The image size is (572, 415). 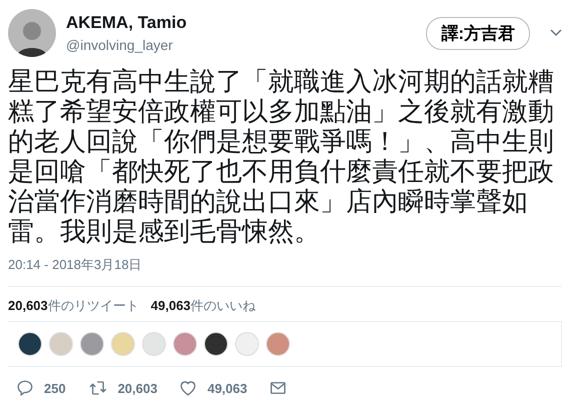 What do you see at coordinates (556, 33) in the screenshot?
I see `caret-icon` at bounding box center [556, 33].